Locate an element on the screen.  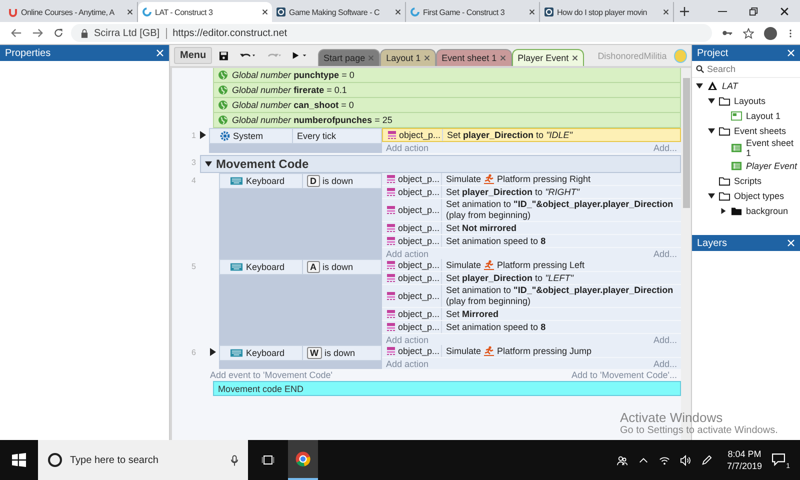
play-icon is located at coordinates (299, 55).